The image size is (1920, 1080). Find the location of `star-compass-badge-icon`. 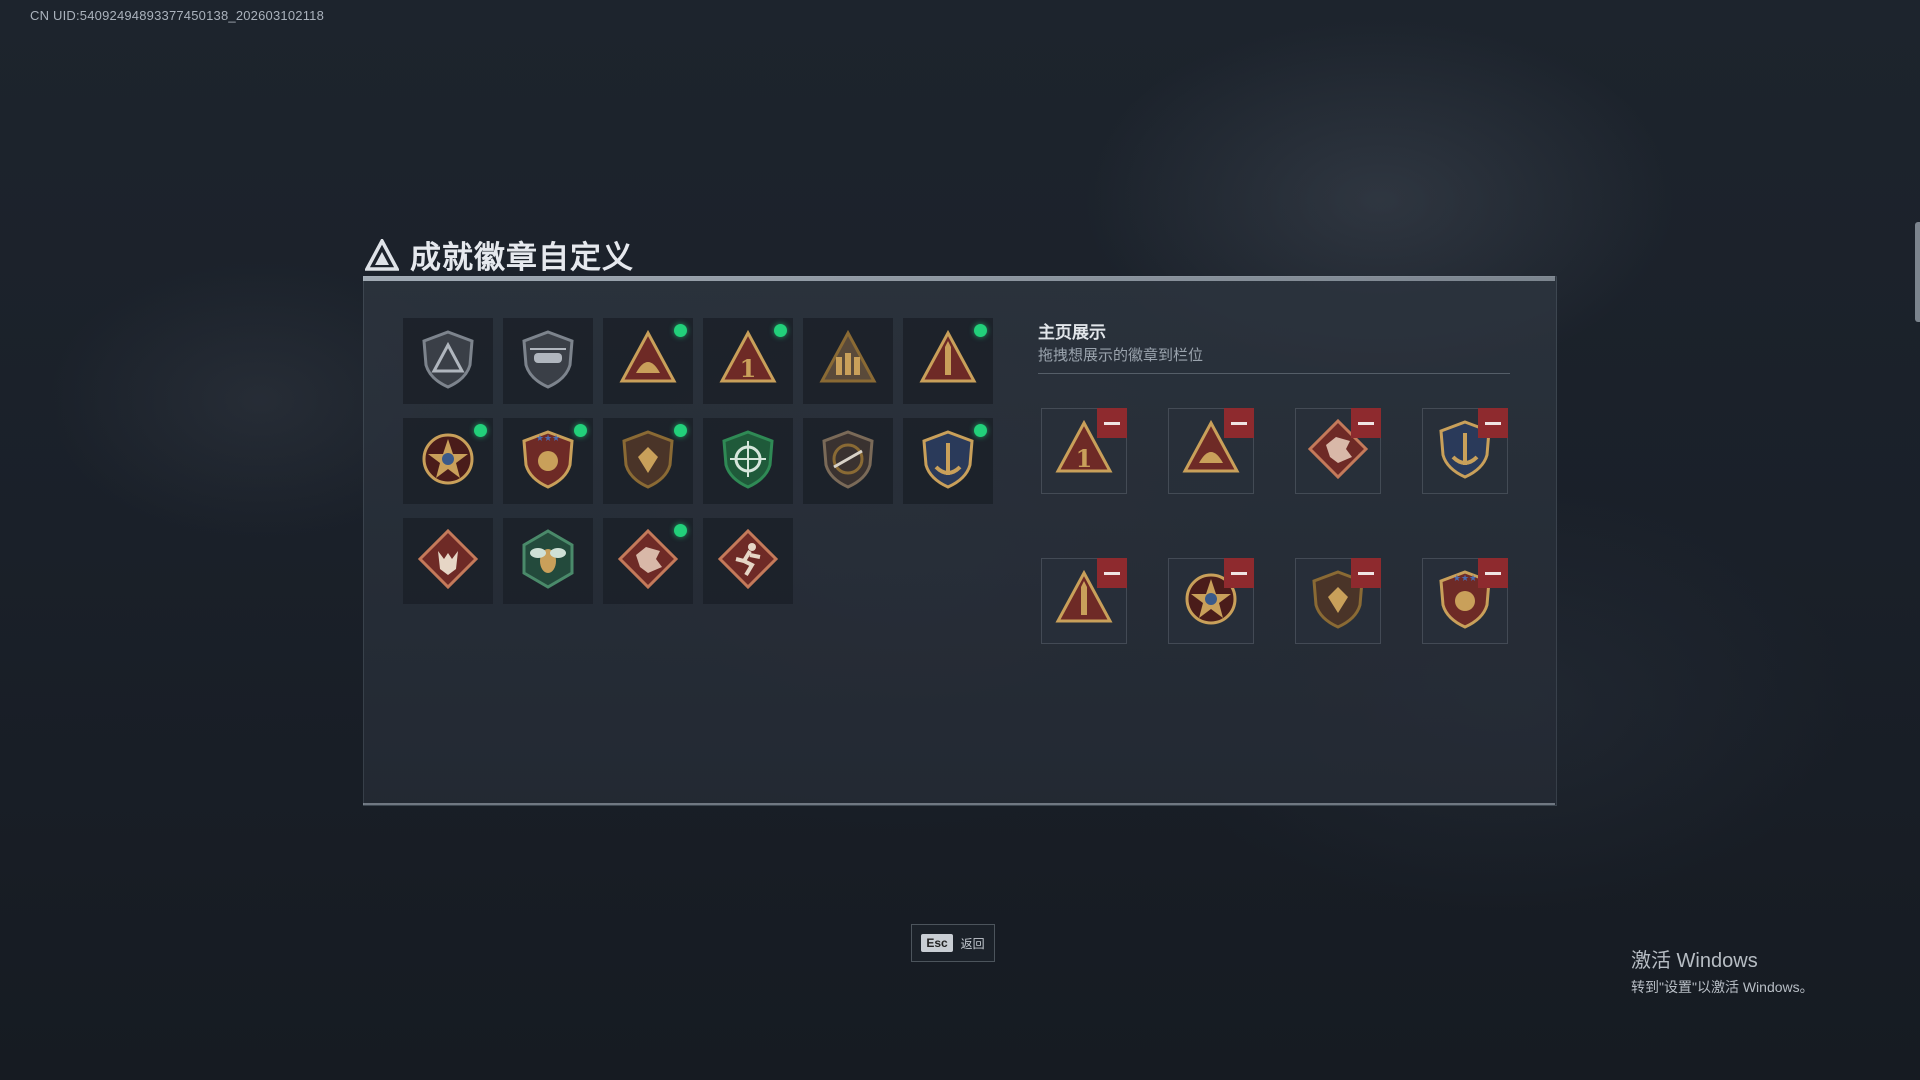

star-compass-badge-icon is located at coordinates (448, 461).